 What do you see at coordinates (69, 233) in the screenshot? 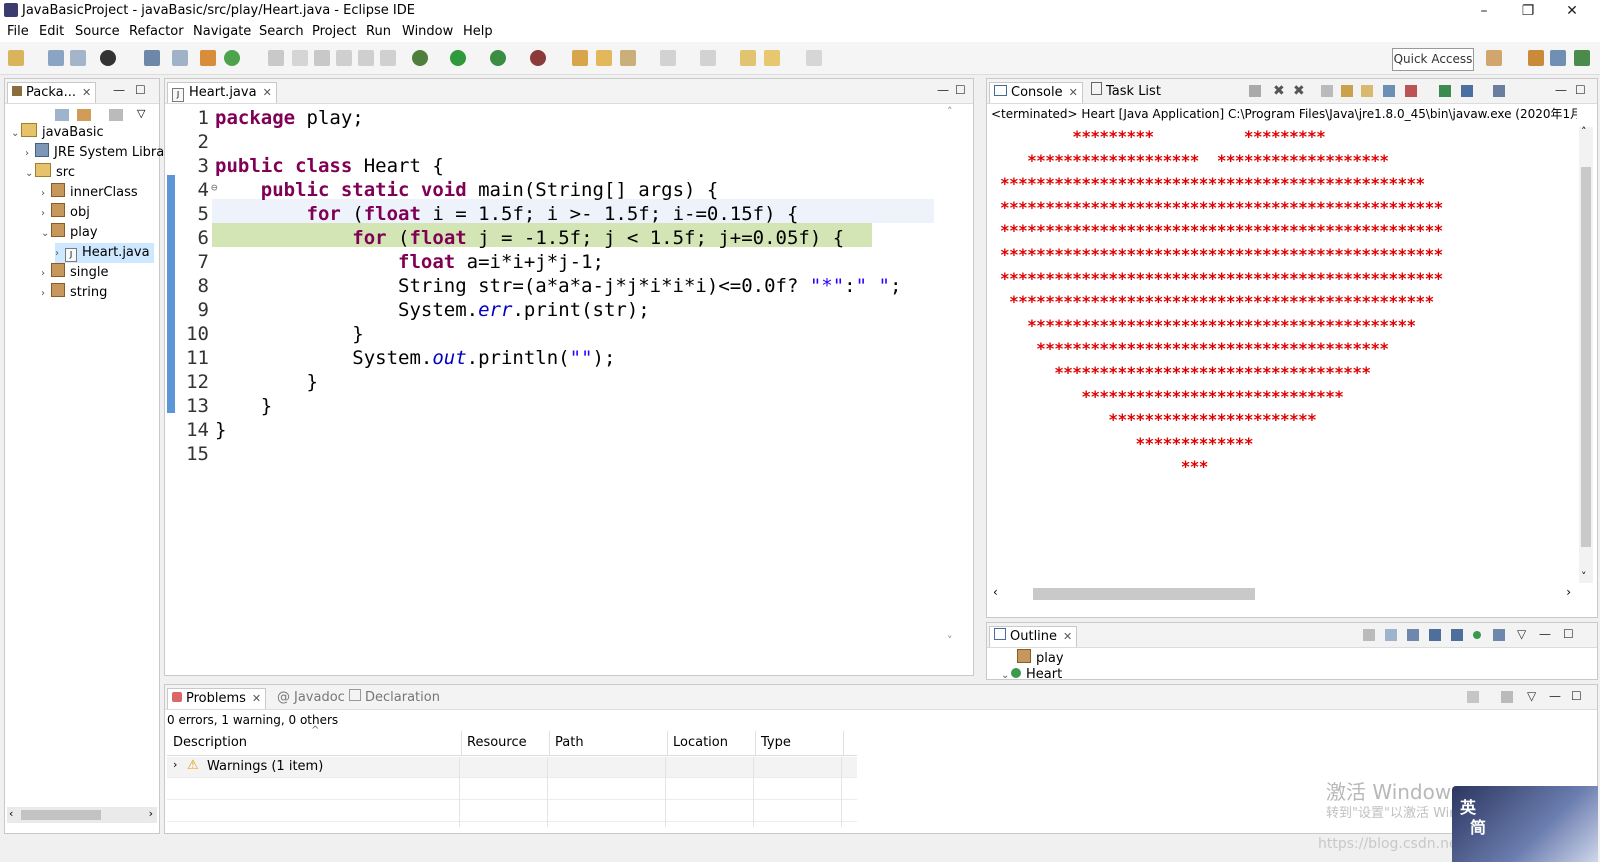
I see `tree-item-play: ⌄ play` at bounding box center [69, 233].